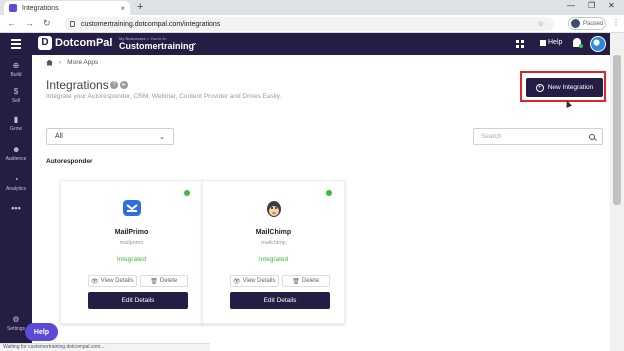  What do you see at coordinates (16, 329) in the screenshot?
I see `sidebar-item-label: Settings` at bounding box center [16, 329].